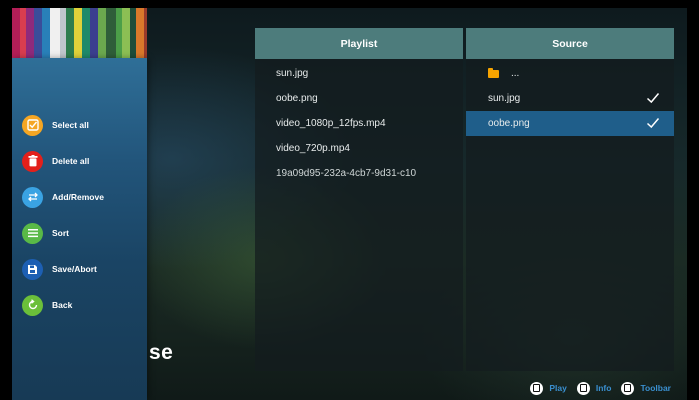 Image resolution: width=699 pixels, height=400 pixels. Describe the element at coordinates (359, 148) in the screenshot. I see `playlist-item: video_720p.mp4` at that location.